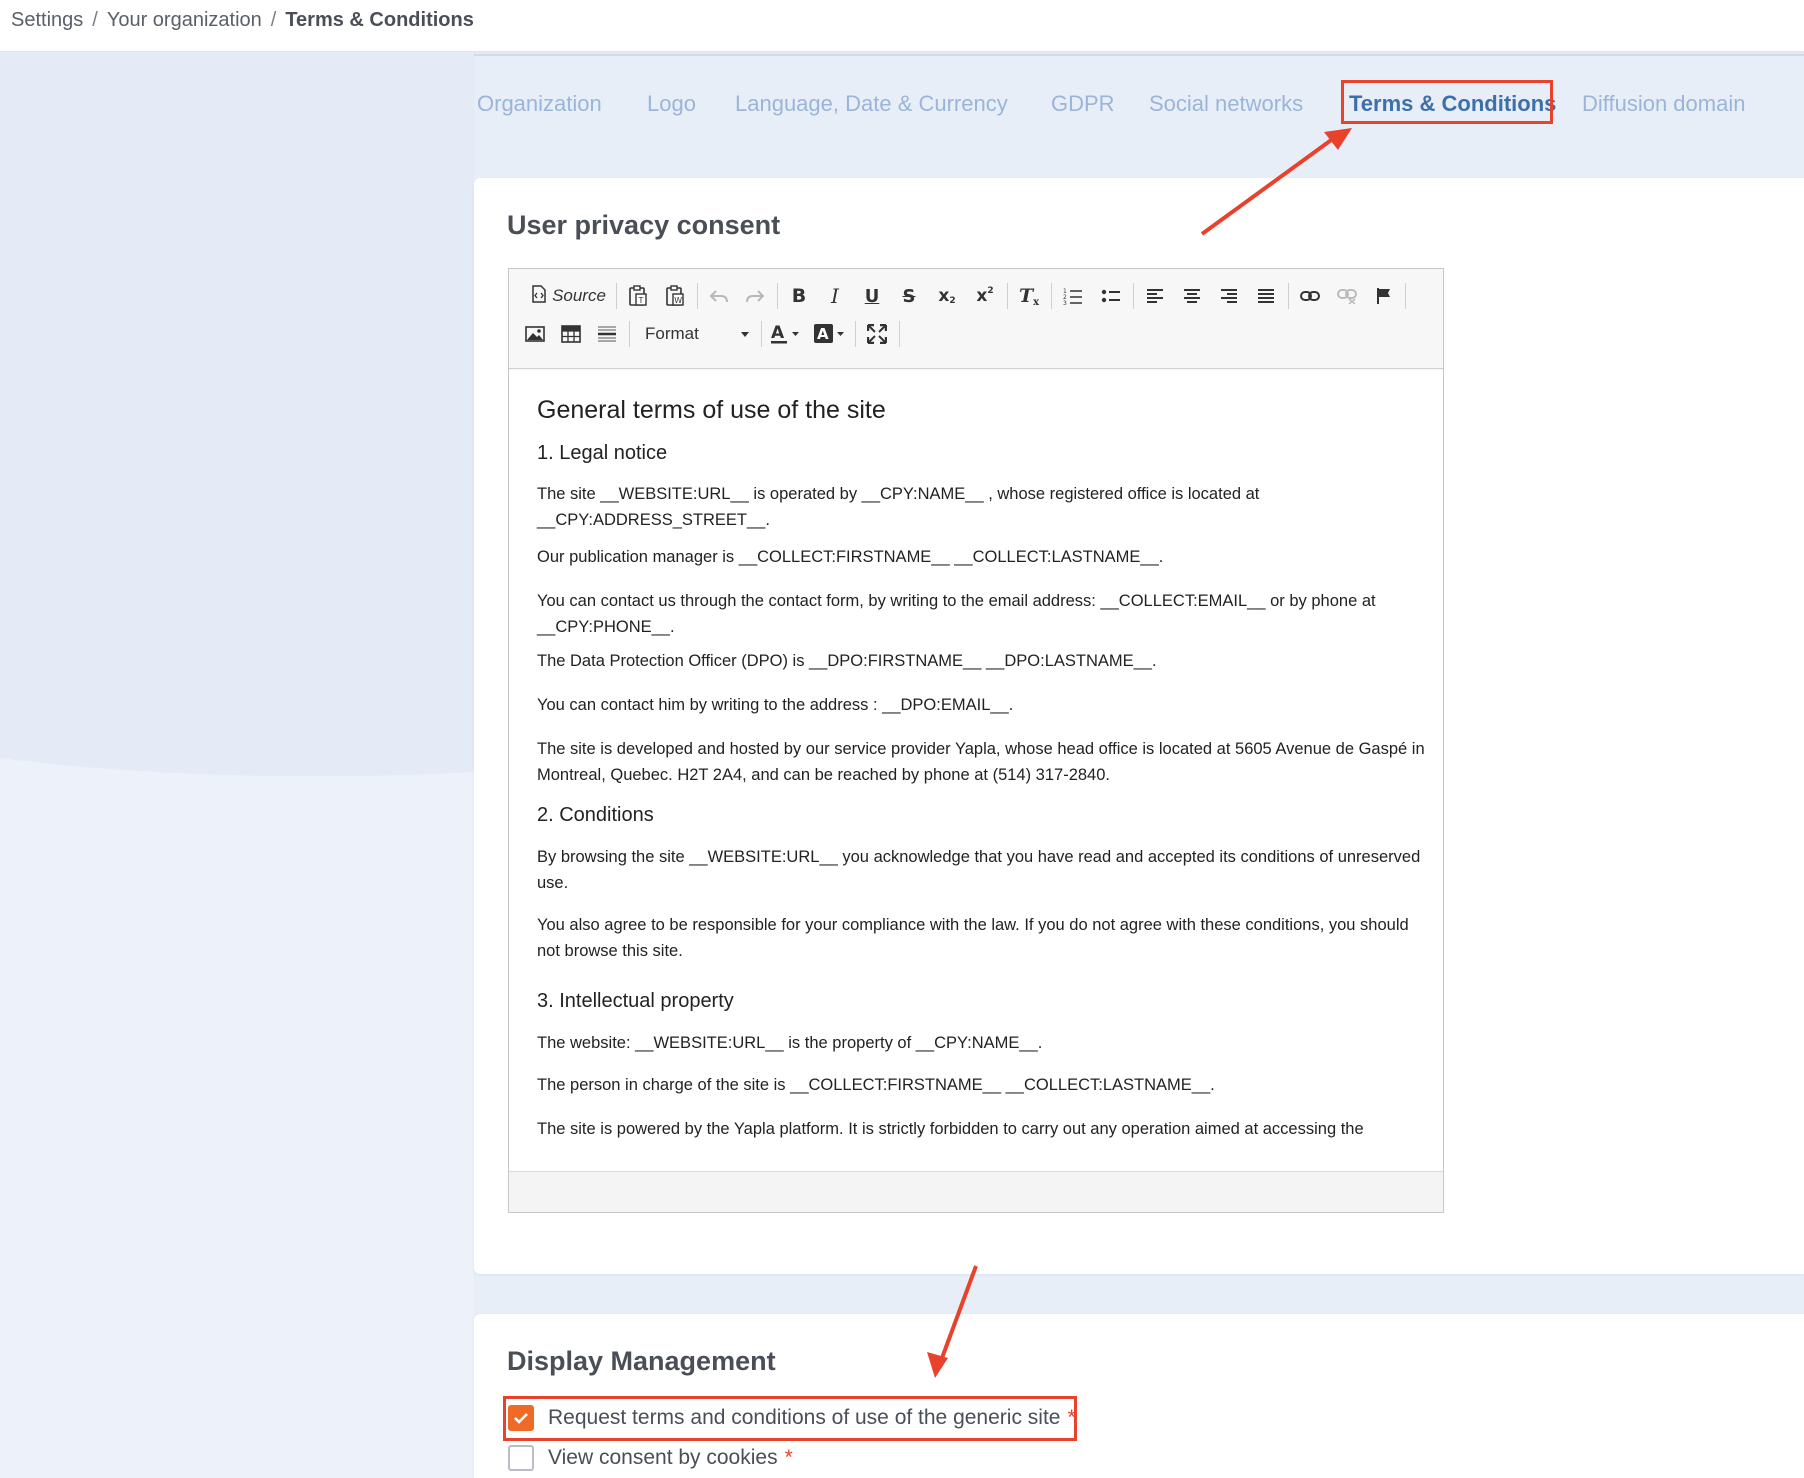 Image resolution: width=1804 pixels, height=1478 pixels. What do you see at coordinates (1155, 296) in the screenshot?
I see `align-left-icon` at bounding box center [1155, 296].